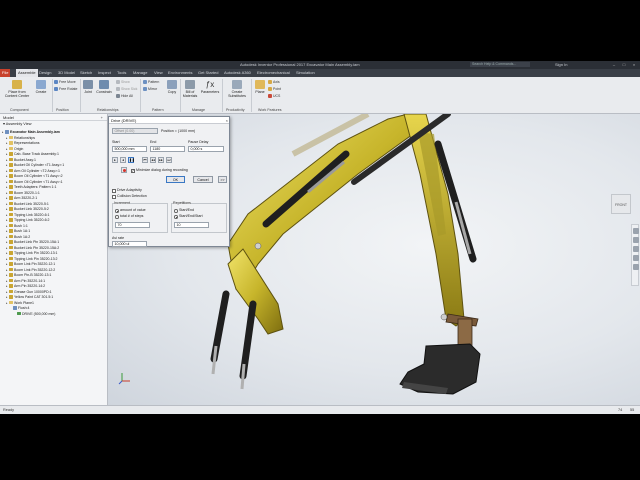 Image resolution: width=640 pixels, height=480 pixels. Describe the element at coordinates (30, 280) in the screenshot. I see `browser-node-label: Arm Pin 35220-14:1` at that location.